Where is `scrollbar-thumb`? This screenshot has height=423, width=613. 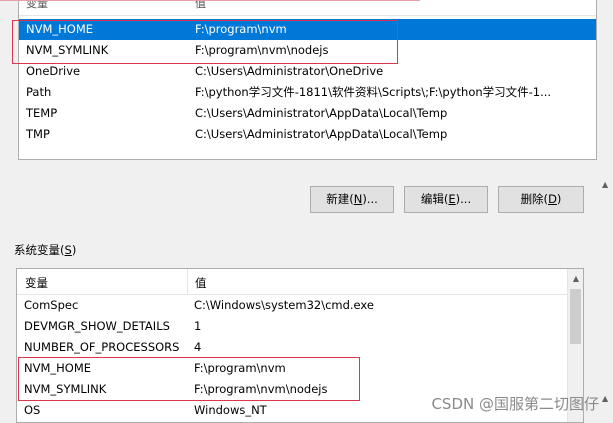
scrollbar-thumb is located at coordinates (575, 316).